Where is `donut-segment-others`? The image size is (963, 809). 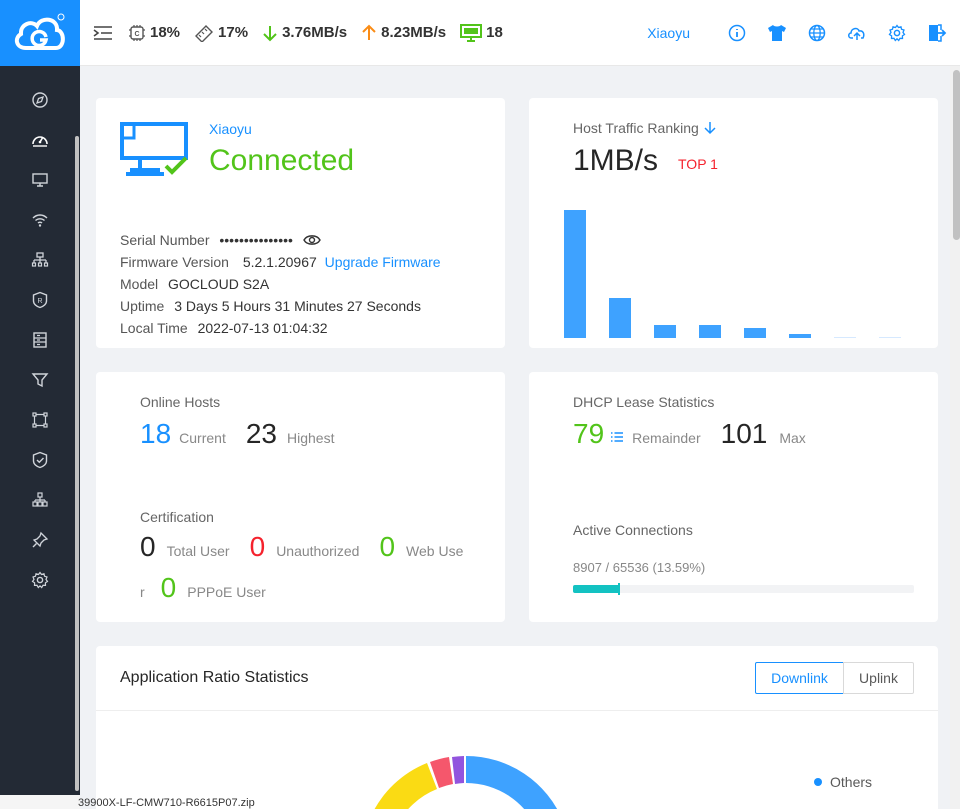 donut-segment-others is located at coordinates (512, 782).